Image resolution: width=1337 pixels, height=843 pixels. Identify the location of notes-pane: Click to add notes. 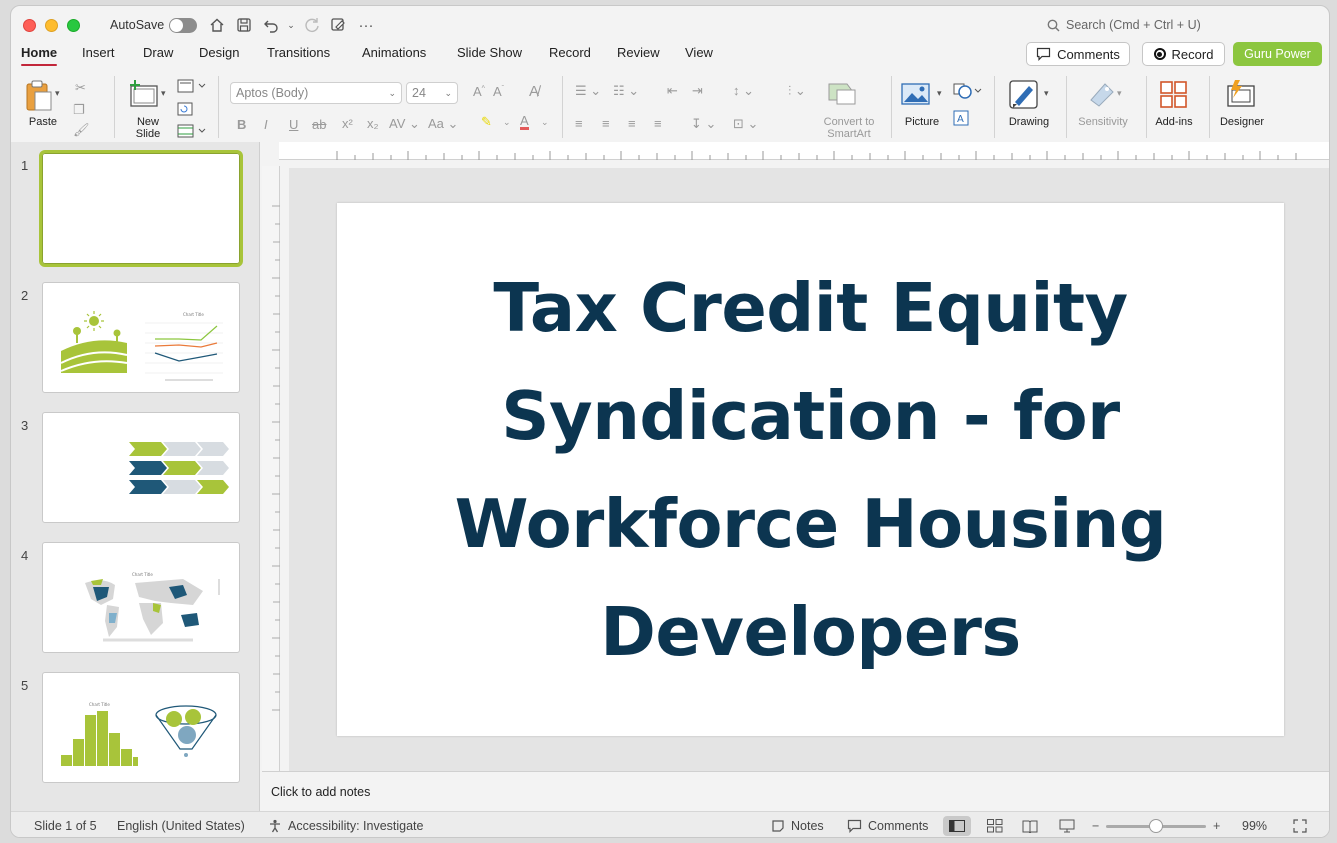
(795, 791).